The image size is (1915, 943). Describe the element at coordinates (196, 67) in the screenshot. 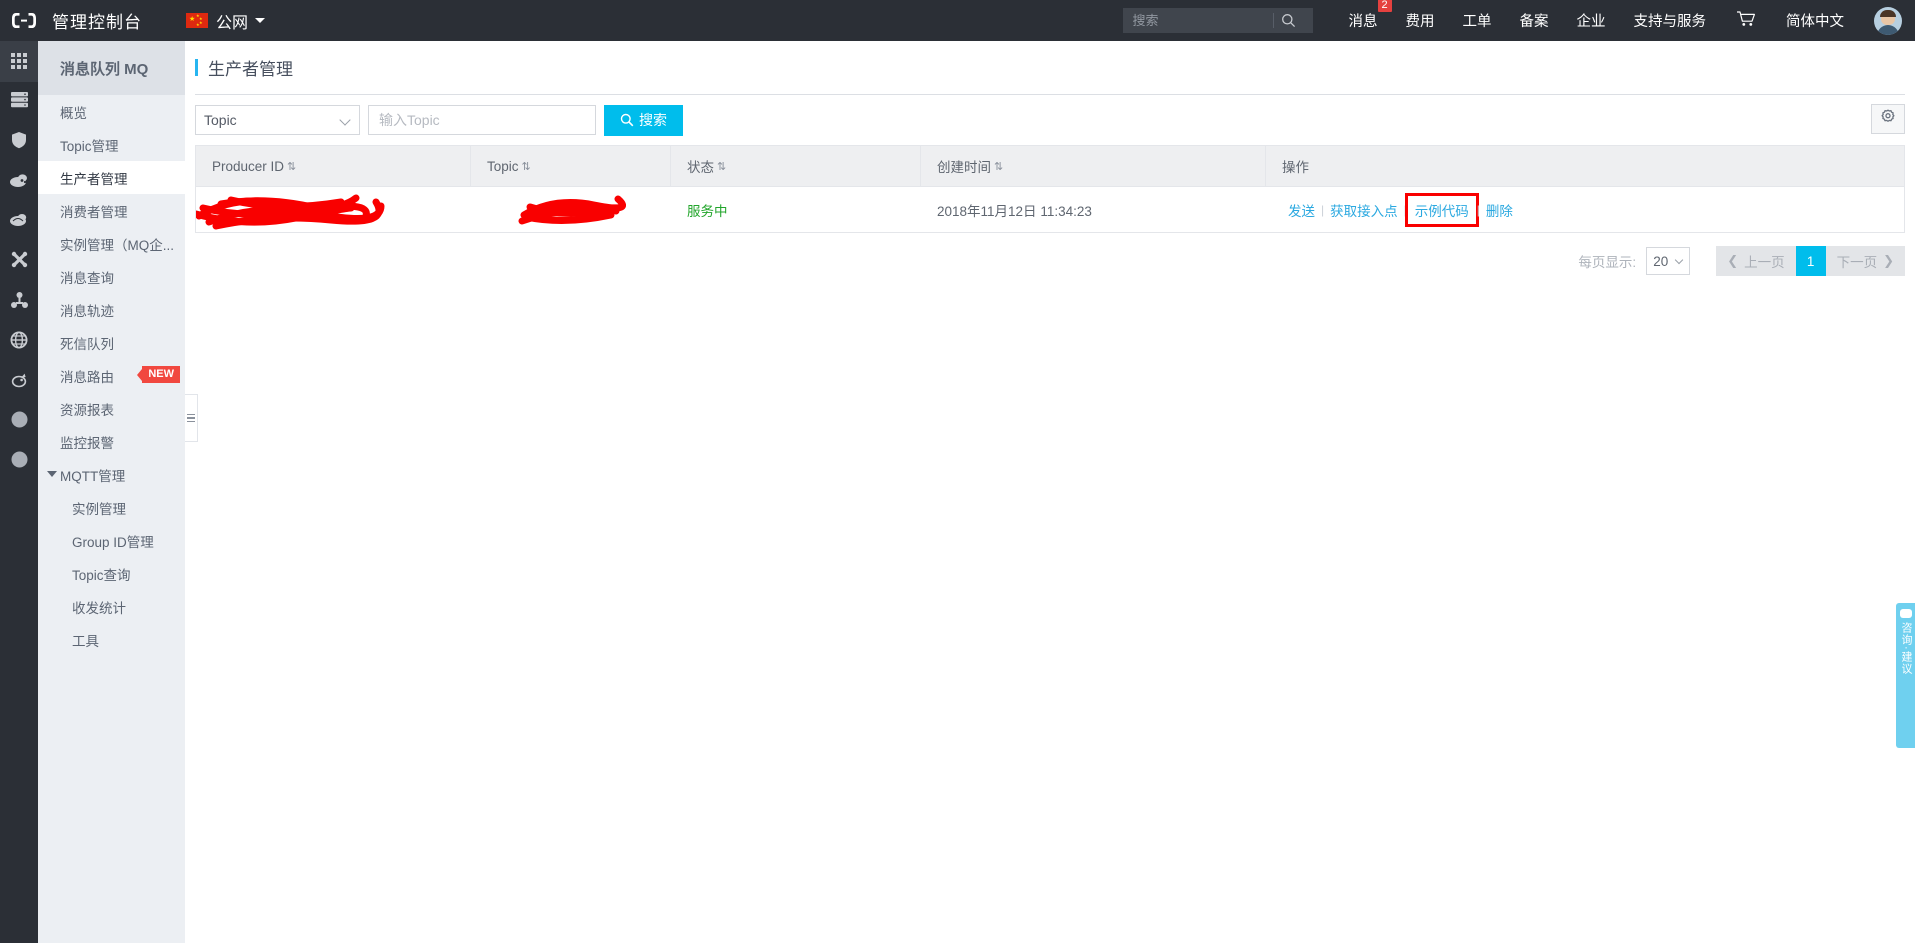

I see `title-accent-bar` at that location.